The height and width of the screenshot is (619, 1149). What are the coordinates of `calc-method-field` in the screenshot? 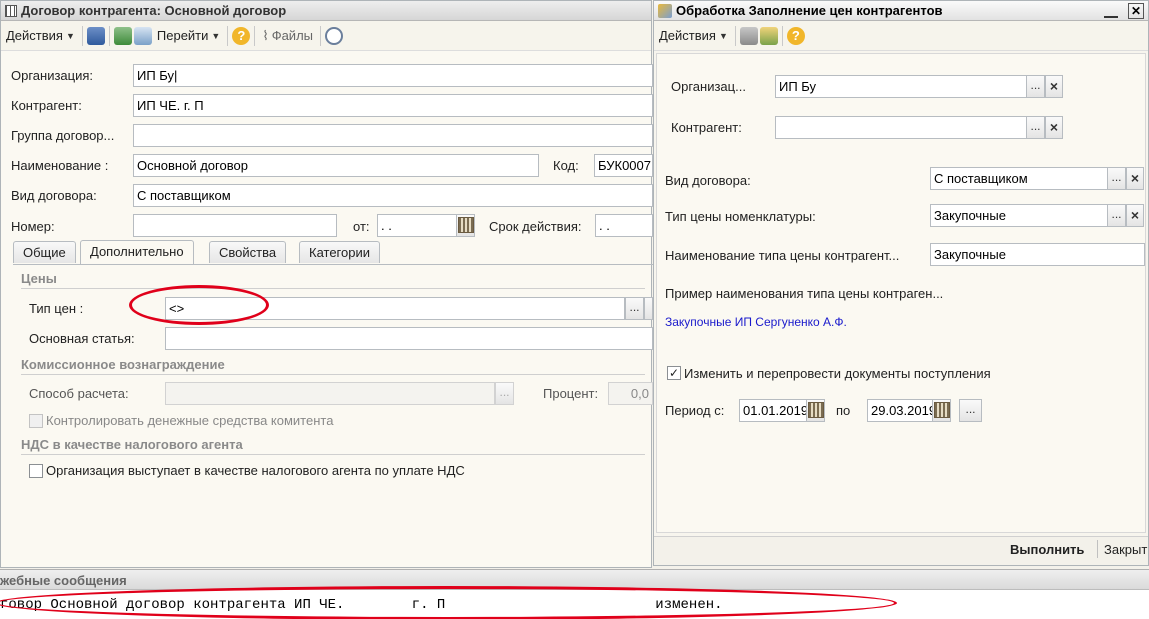 It's located at (330, 393).